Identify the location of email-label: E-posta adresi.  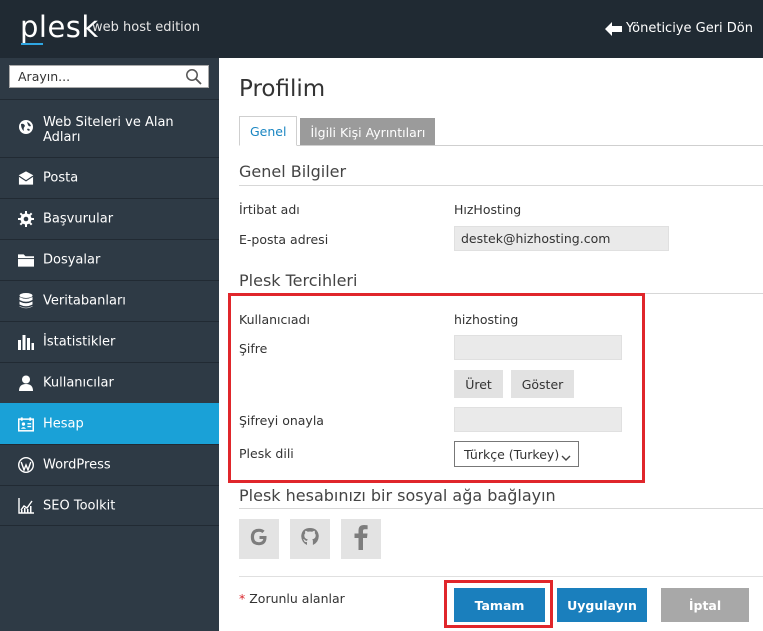
(284, 239).